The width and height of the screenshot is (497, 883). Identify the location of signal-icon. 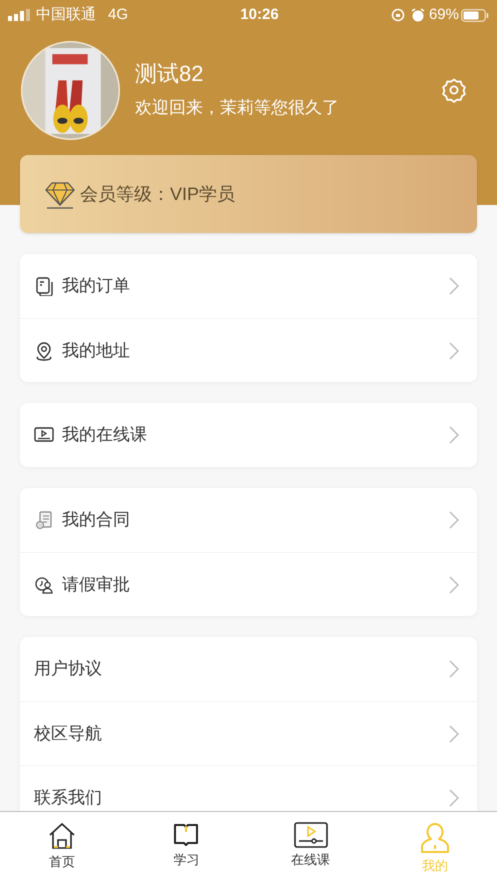
(20, 15).